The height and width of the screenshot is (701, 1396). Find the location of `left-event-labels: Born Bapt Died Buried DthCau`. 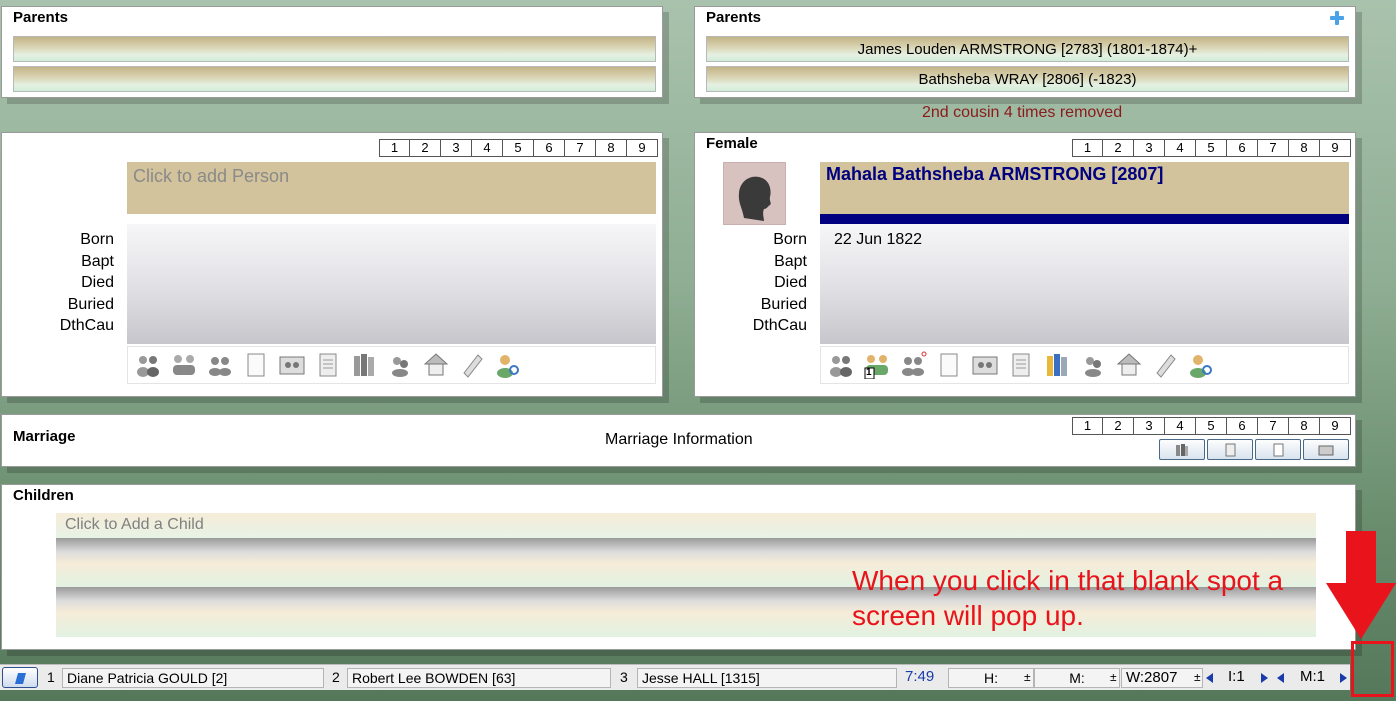

left-event-labels: Born Bapt Died Buried DthCau is located at coordinates (78, 283).